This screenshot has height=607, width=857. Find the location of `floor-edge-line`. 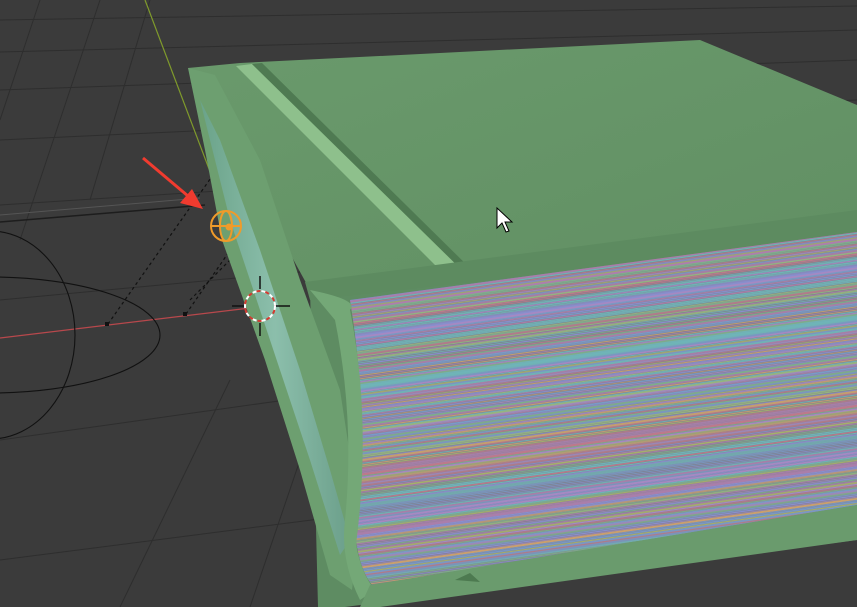

floor-edge-line is located at coordinates (100, 206).